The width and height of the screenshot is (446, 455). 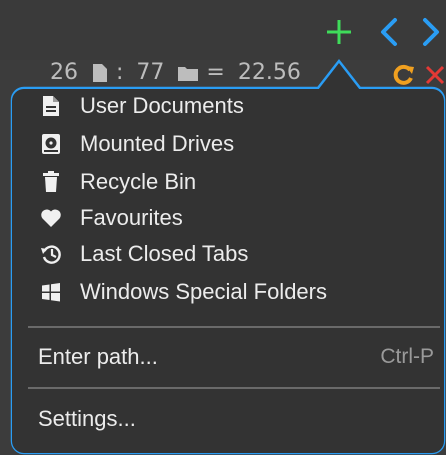 I want to click on menu-item-mounted-drives: Mounted Drives, so click(x=136, y=144).